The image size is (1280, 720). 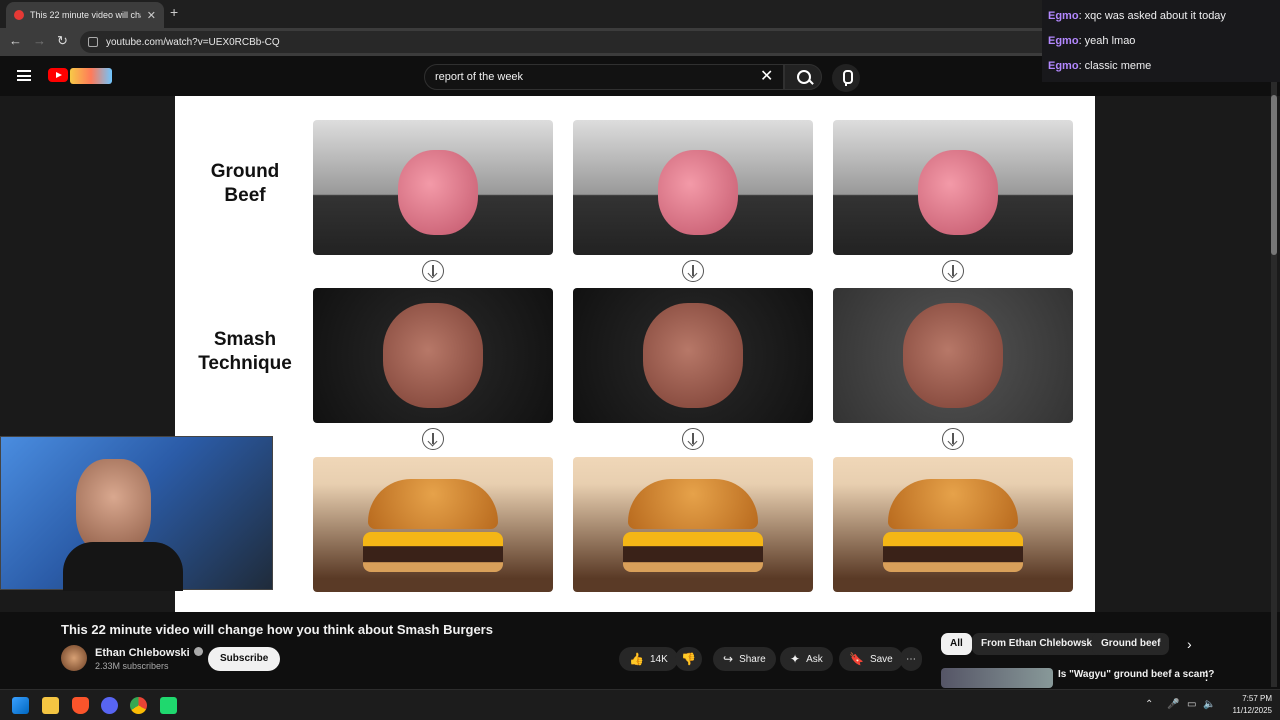 What do you see at coordinates (80, 705) in the screenshot?
I see `brave-browser-icon` at bounding box center [80, 705].